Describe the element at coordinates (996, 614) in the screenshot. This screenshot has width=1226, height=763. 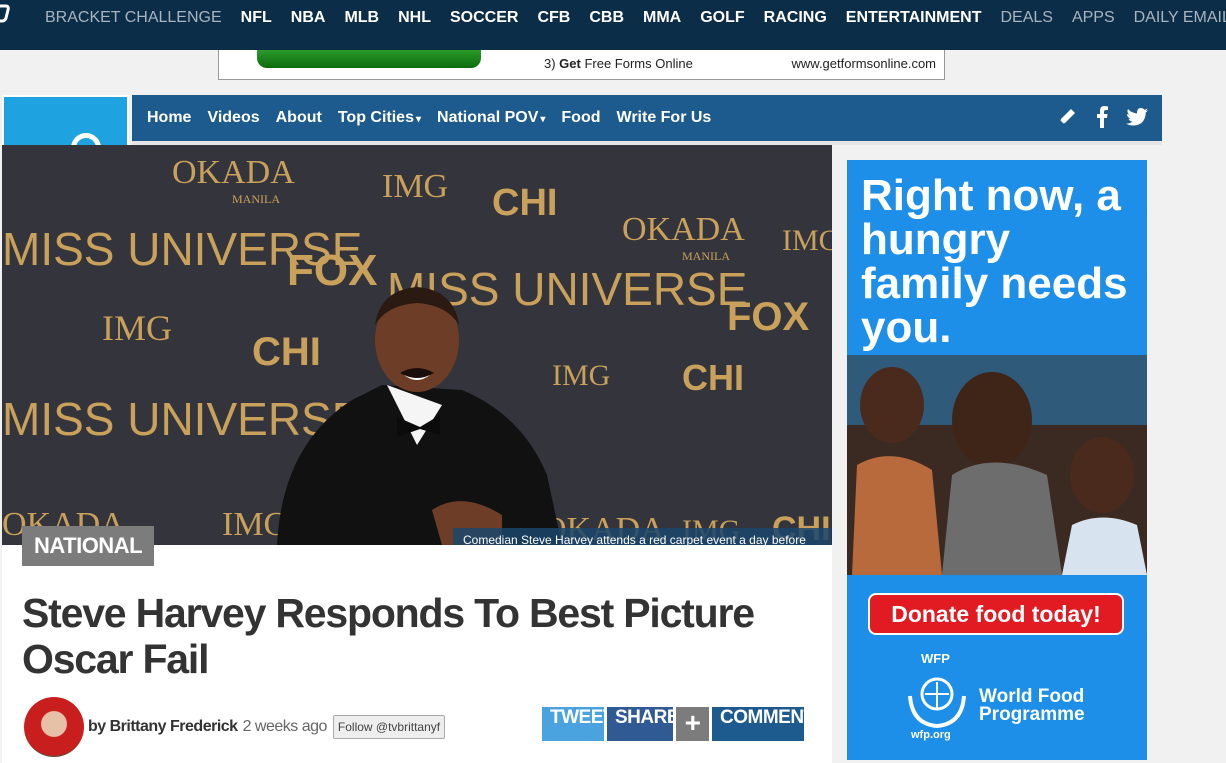
I see `donate-button: Donate food today!` at that location.